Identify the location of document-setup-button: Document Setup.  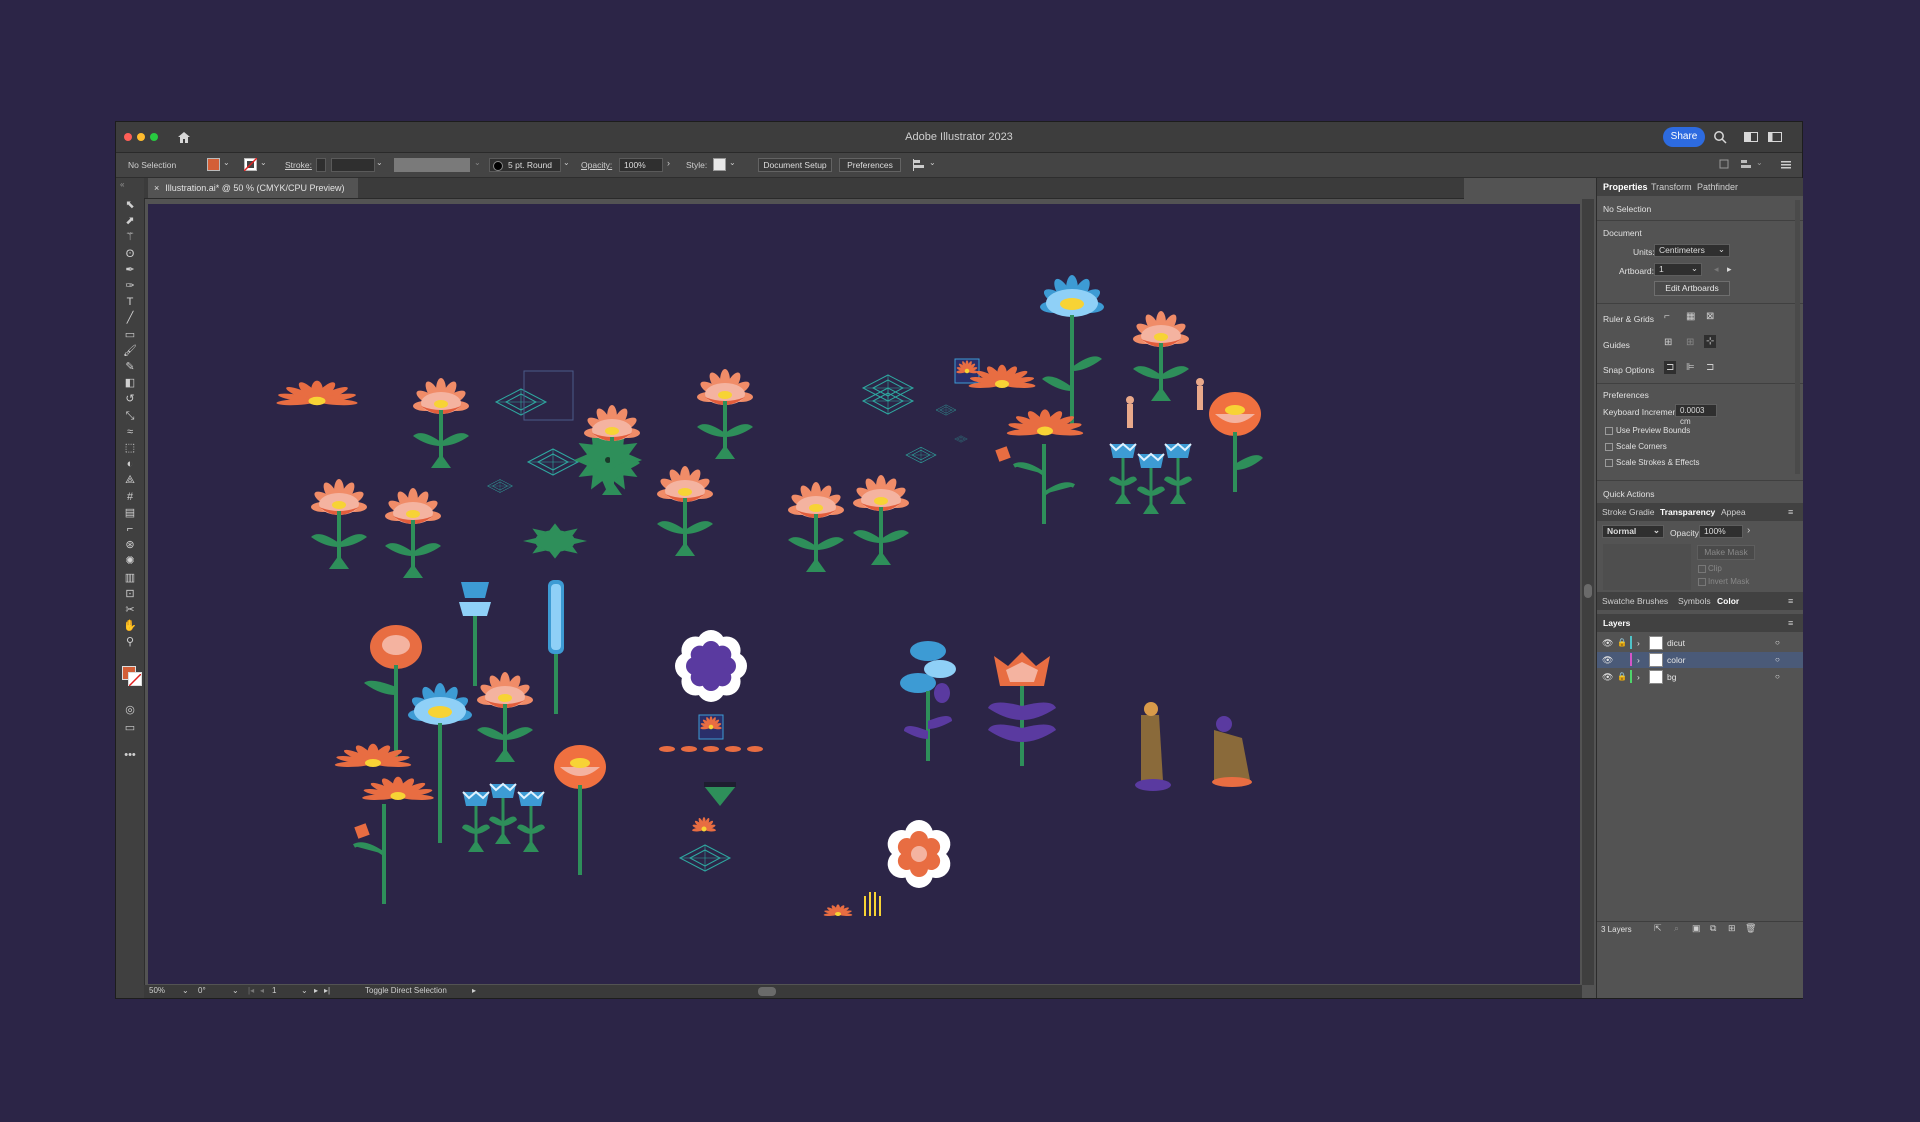
(795, 165).